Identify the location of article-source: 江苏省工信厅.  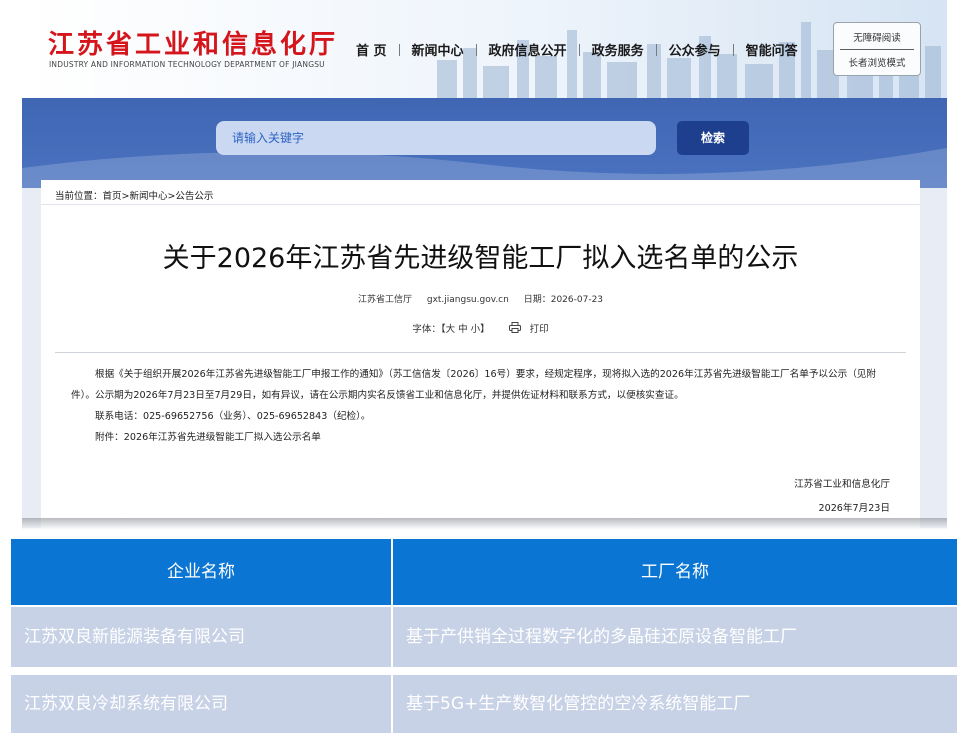
(384, 300).